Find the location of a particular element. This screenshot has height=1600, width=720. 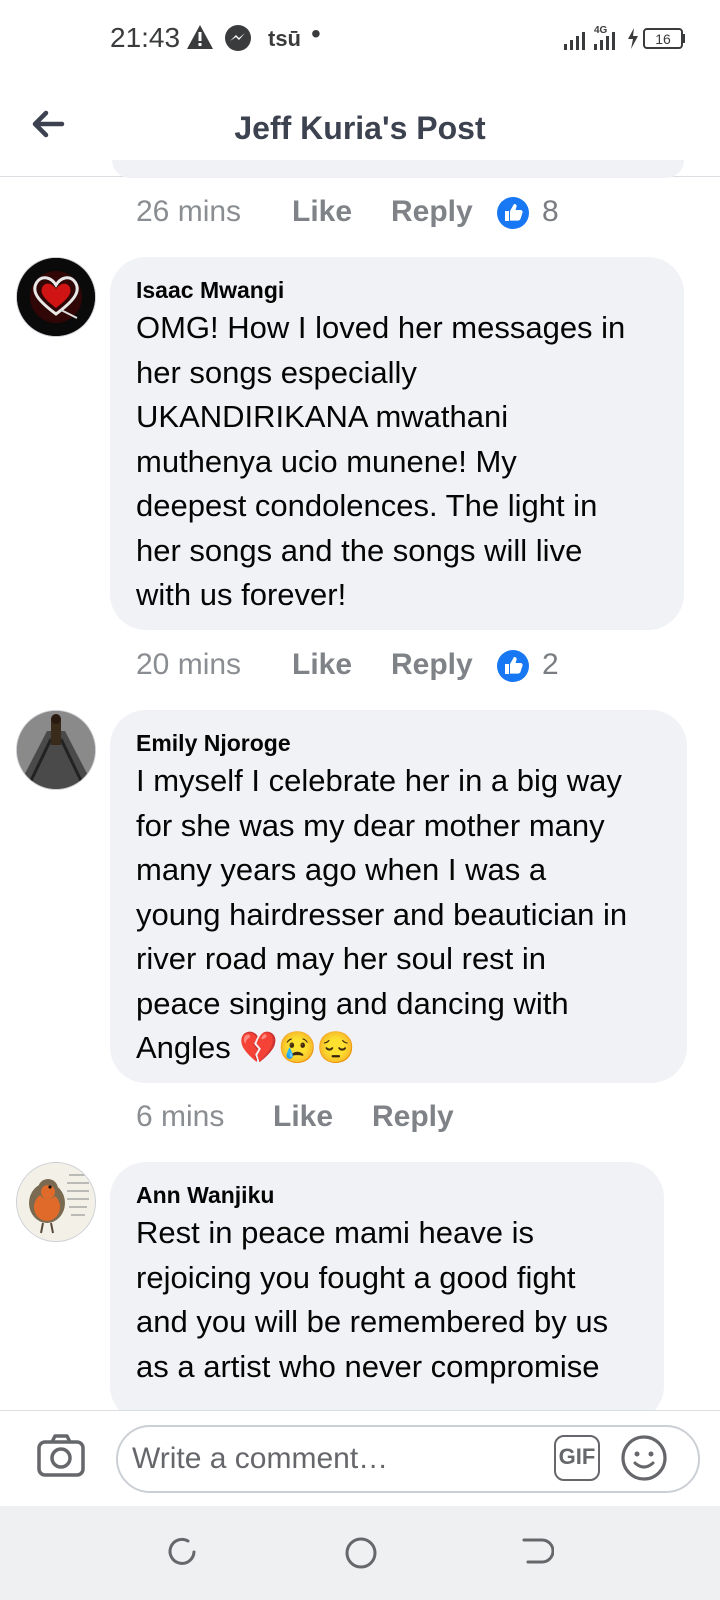

network-label: 4G is located at coordinates (601, 30).